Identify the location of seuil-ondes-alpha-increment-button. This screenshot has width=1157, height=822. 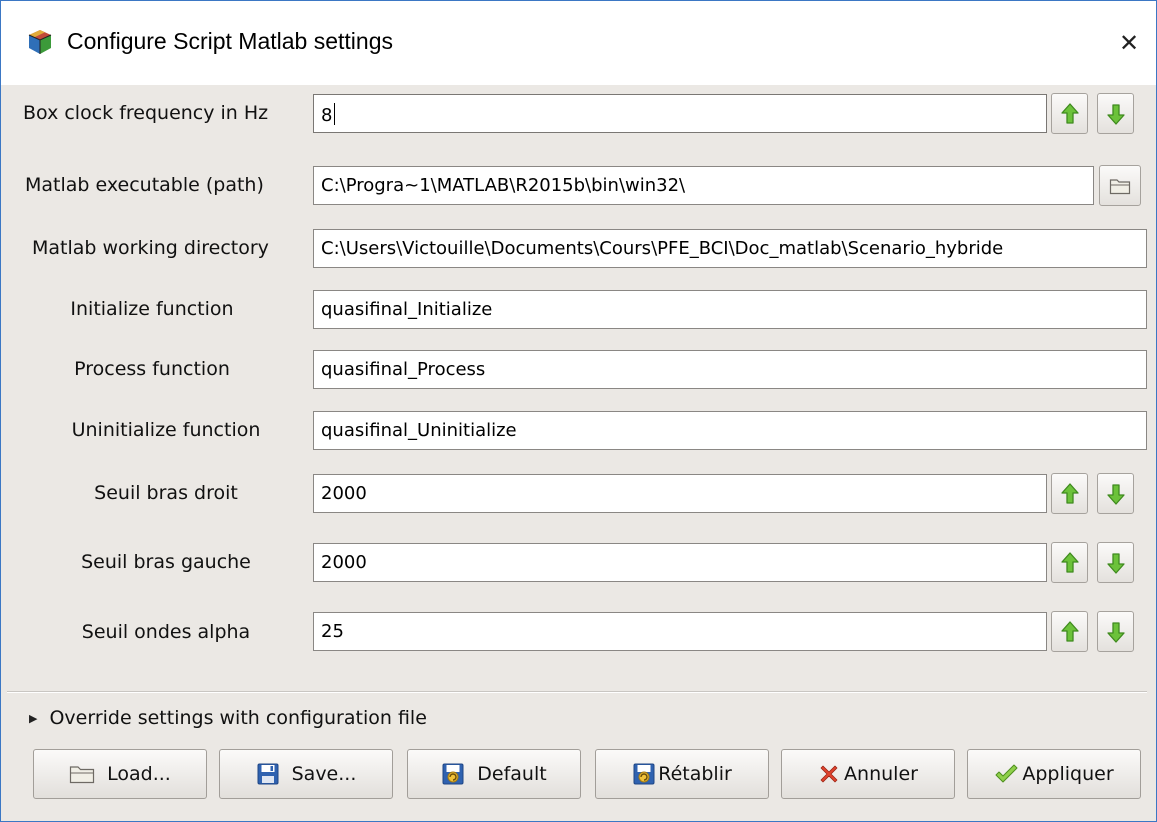
(1069, 631).